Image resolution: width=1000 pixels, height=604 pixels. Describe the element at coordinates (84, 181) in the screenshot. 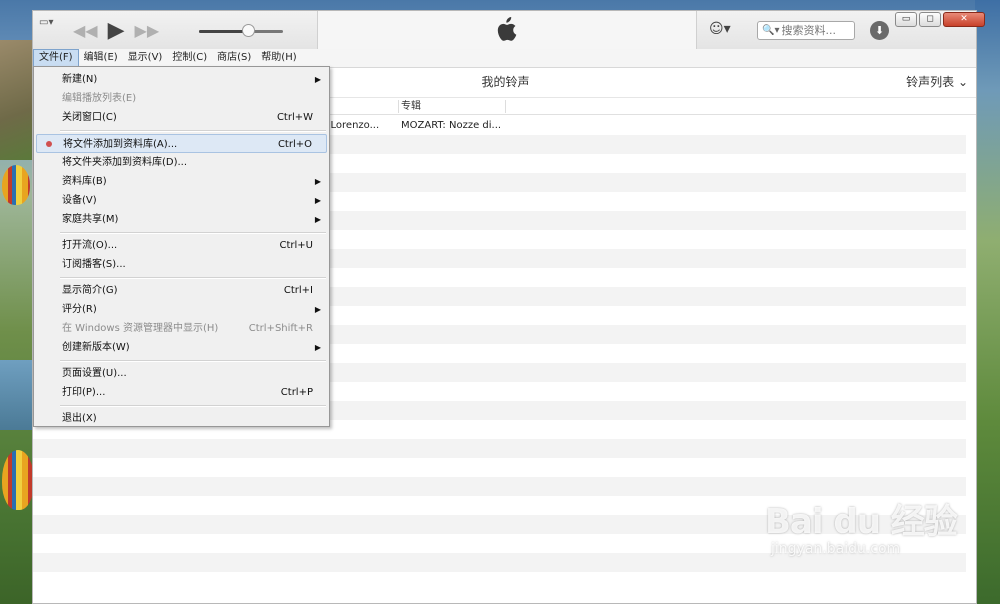

I see `file-menu-item-label: 资料库(B)` at that location.